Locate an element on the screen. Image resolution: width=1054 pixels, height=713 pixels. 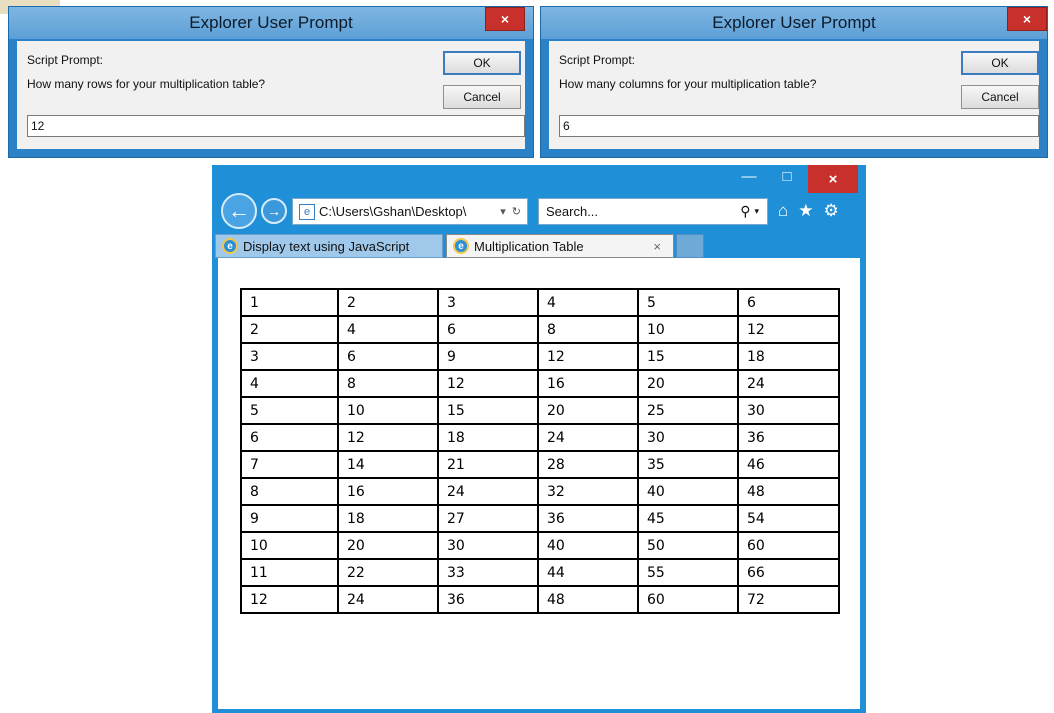
table-cell: 72 is located at coordinates (788, 599).